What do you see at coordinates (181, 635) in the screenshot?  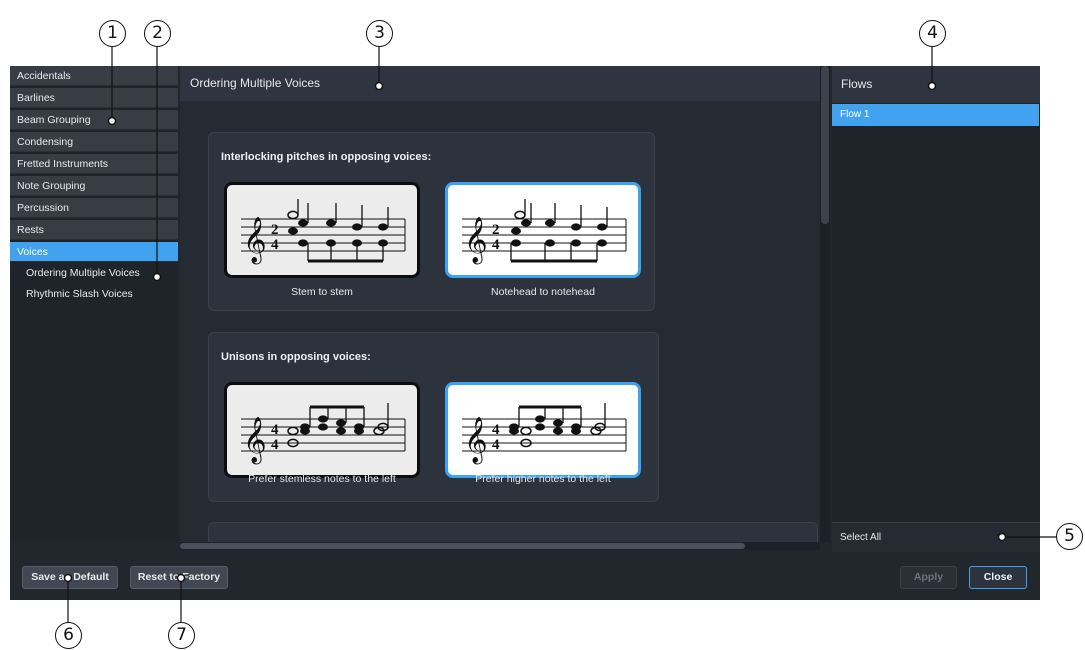 I see `callout-7: 7` at bounding box center [181, 635].